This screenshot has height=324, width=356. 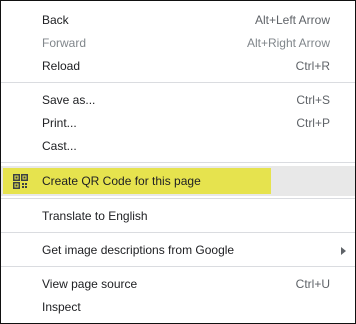 I want to click on menu-item-shortcut: Alt+Left Arrow, so click(x=292, y=20).